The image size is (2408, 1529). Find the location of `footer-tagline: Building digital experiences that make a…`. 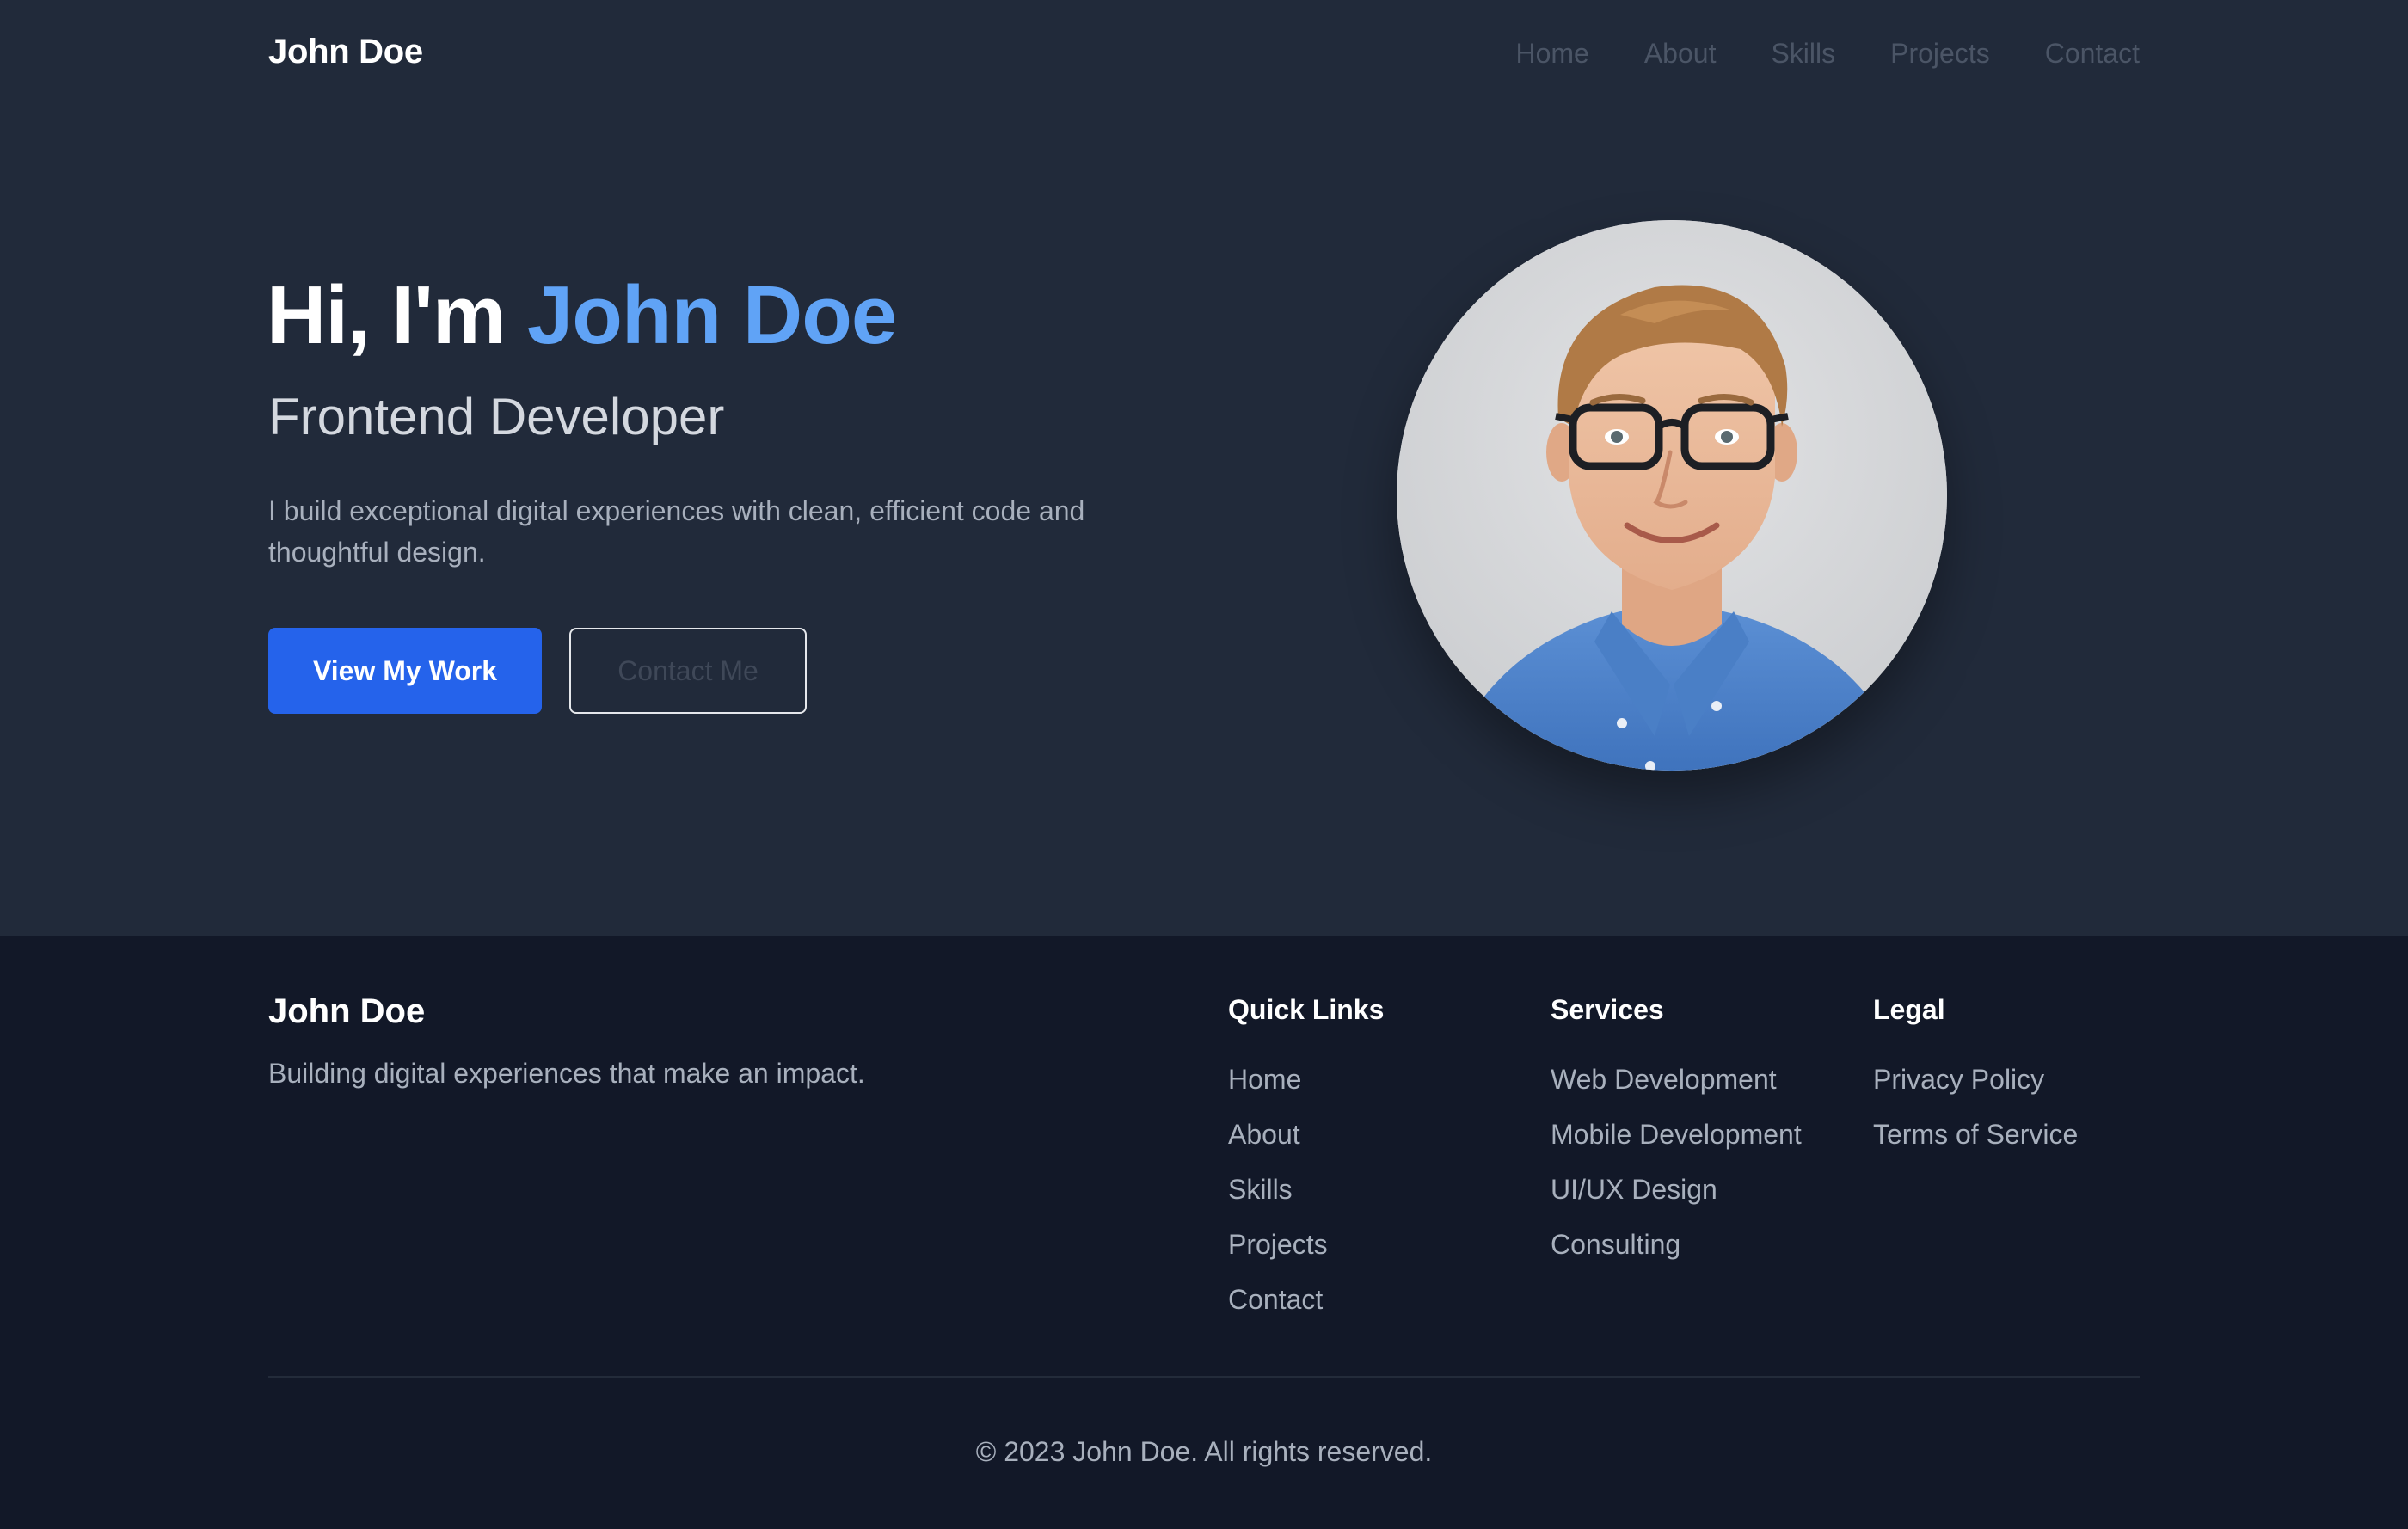

footer-tagline: Building digital experiences that make a… is located at coordinates (566, 1073).